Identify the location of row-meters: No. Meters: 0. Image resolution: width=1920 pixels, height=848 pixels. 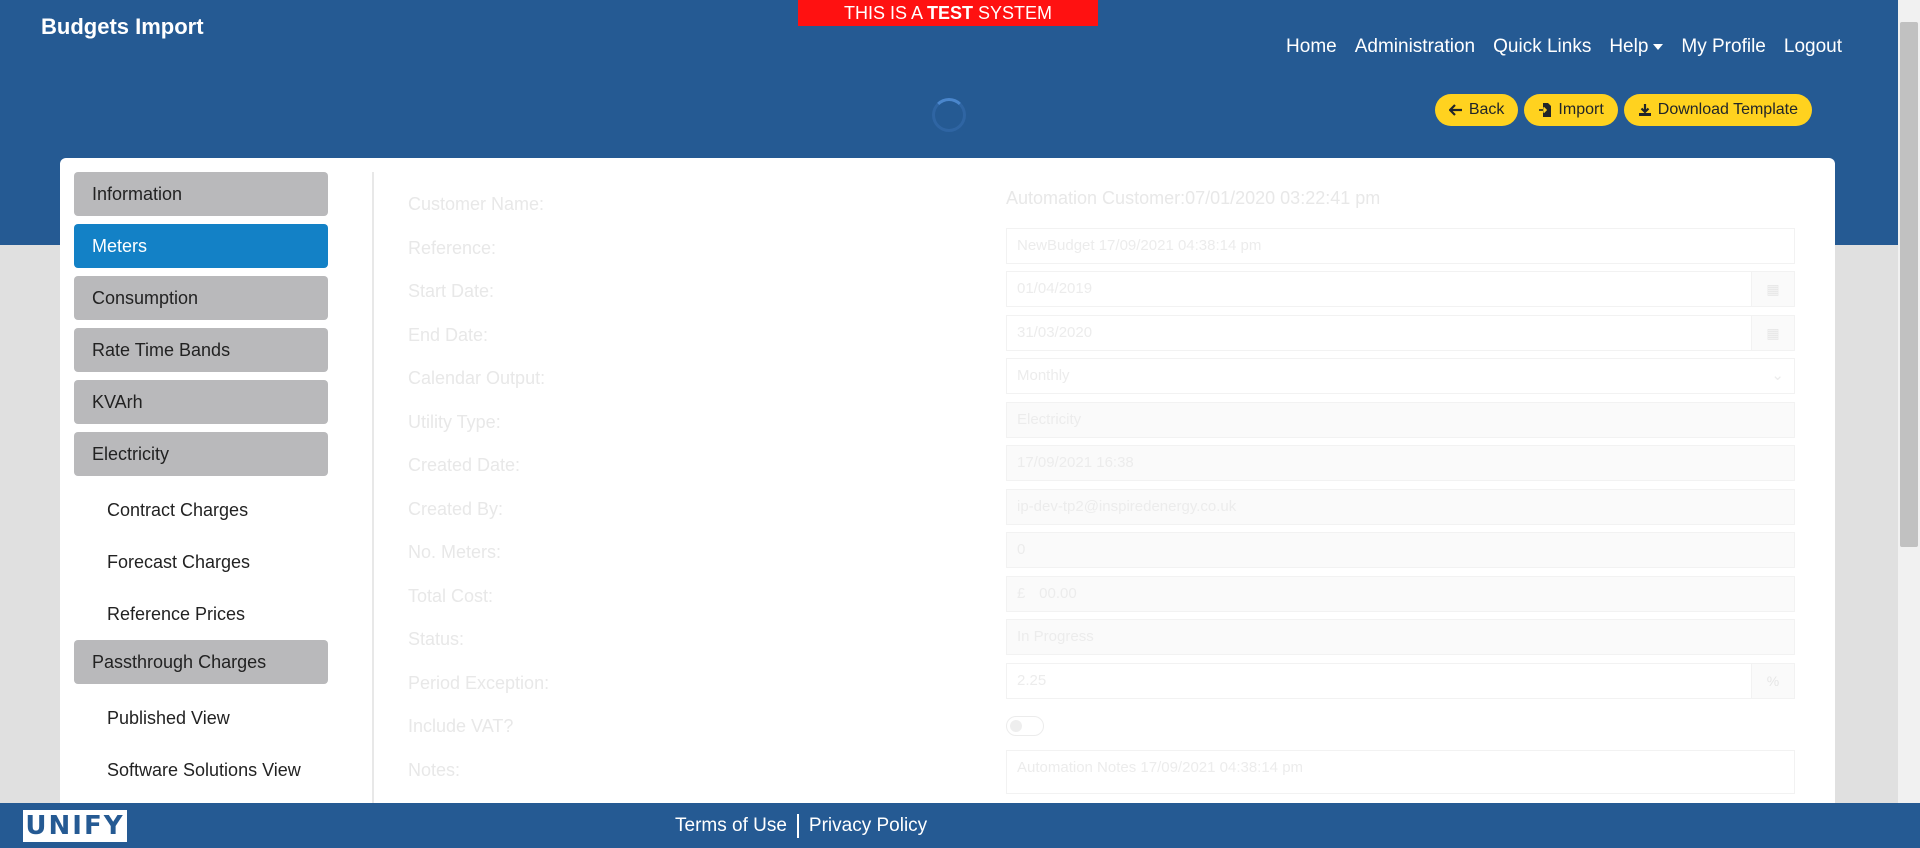
(1108, 550).